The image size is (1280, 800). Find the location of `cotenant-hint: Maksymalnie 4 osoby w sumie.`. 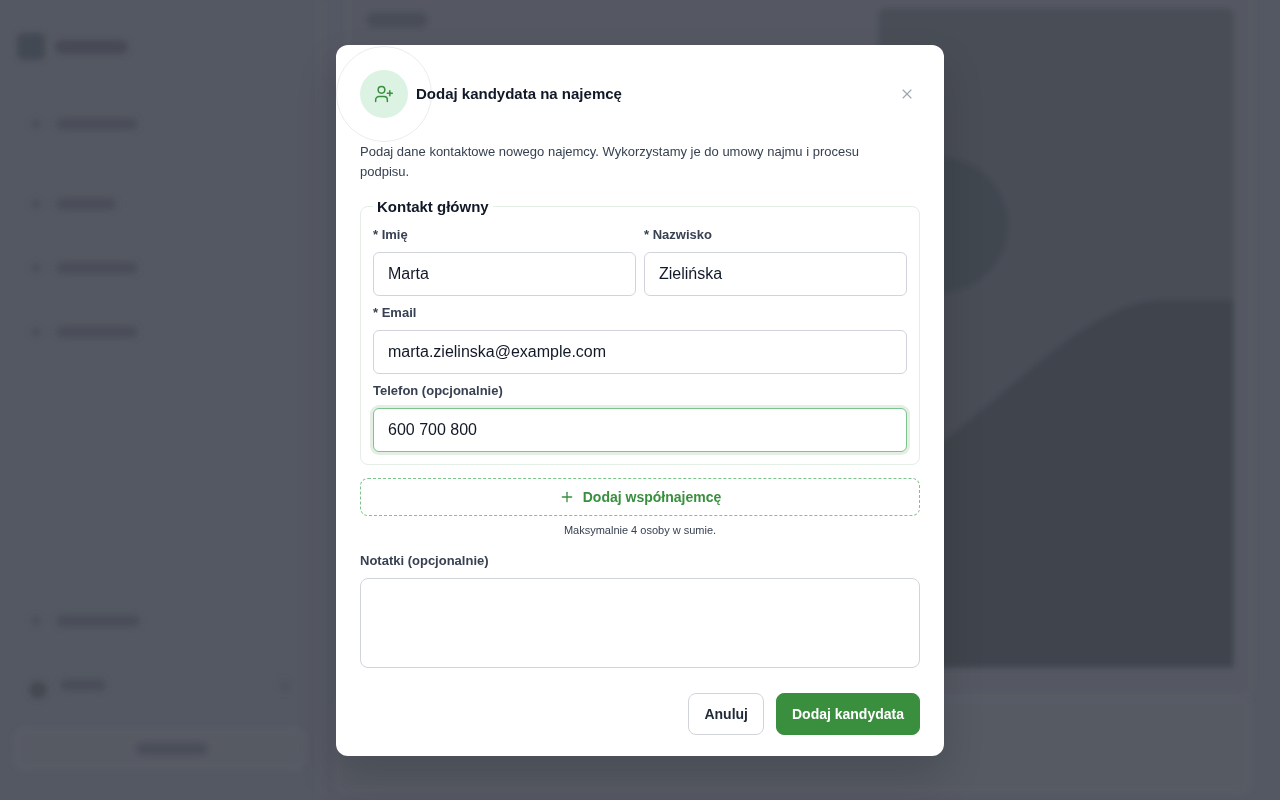

cotenant-hint: Maksymalnie 4 osoby w sumie. is located at coordinates (640, 529).